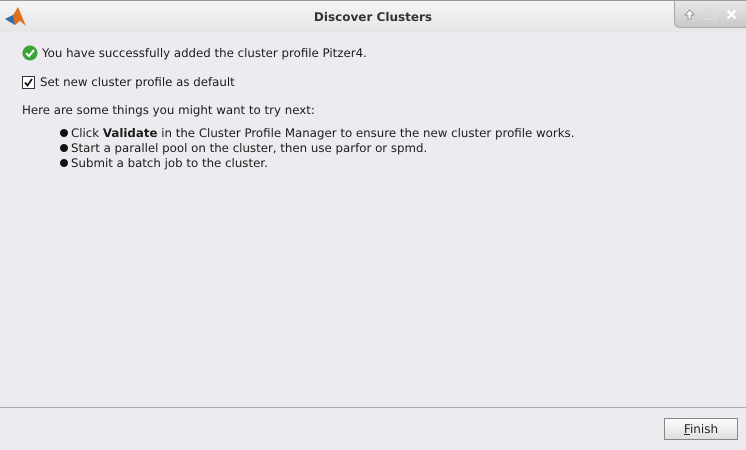 Image resolution: width=746 pixels, height=450 pixels. I want to click on intro-text: Here are some things you might want to try next:, so click(169, 110).